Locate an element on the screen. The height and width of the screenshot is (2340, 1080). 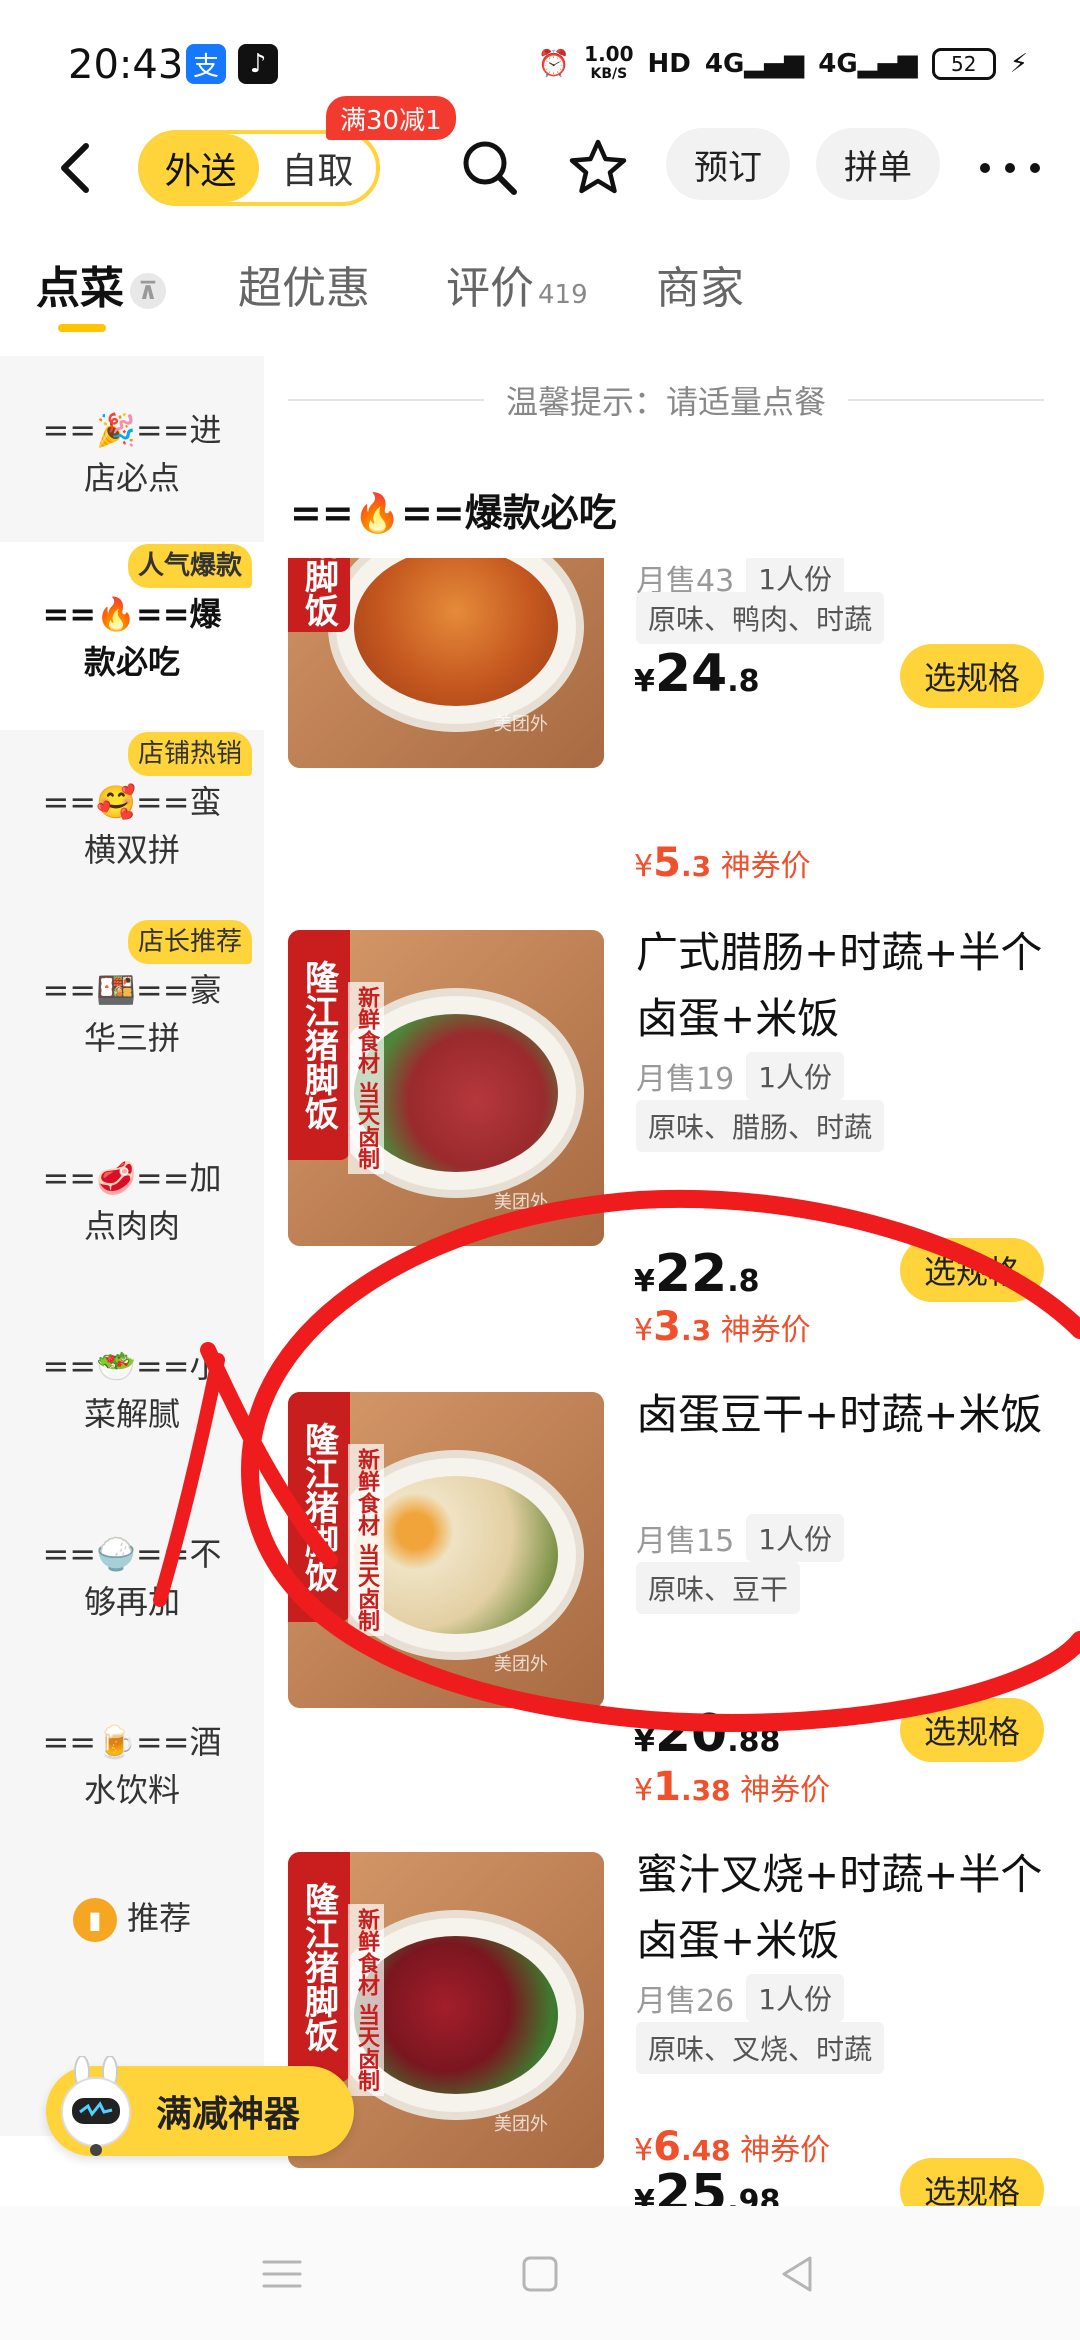
sidebar-item-side-dishes: ==🥗==小 菜解腻 is located at coordinates (132, 1388).